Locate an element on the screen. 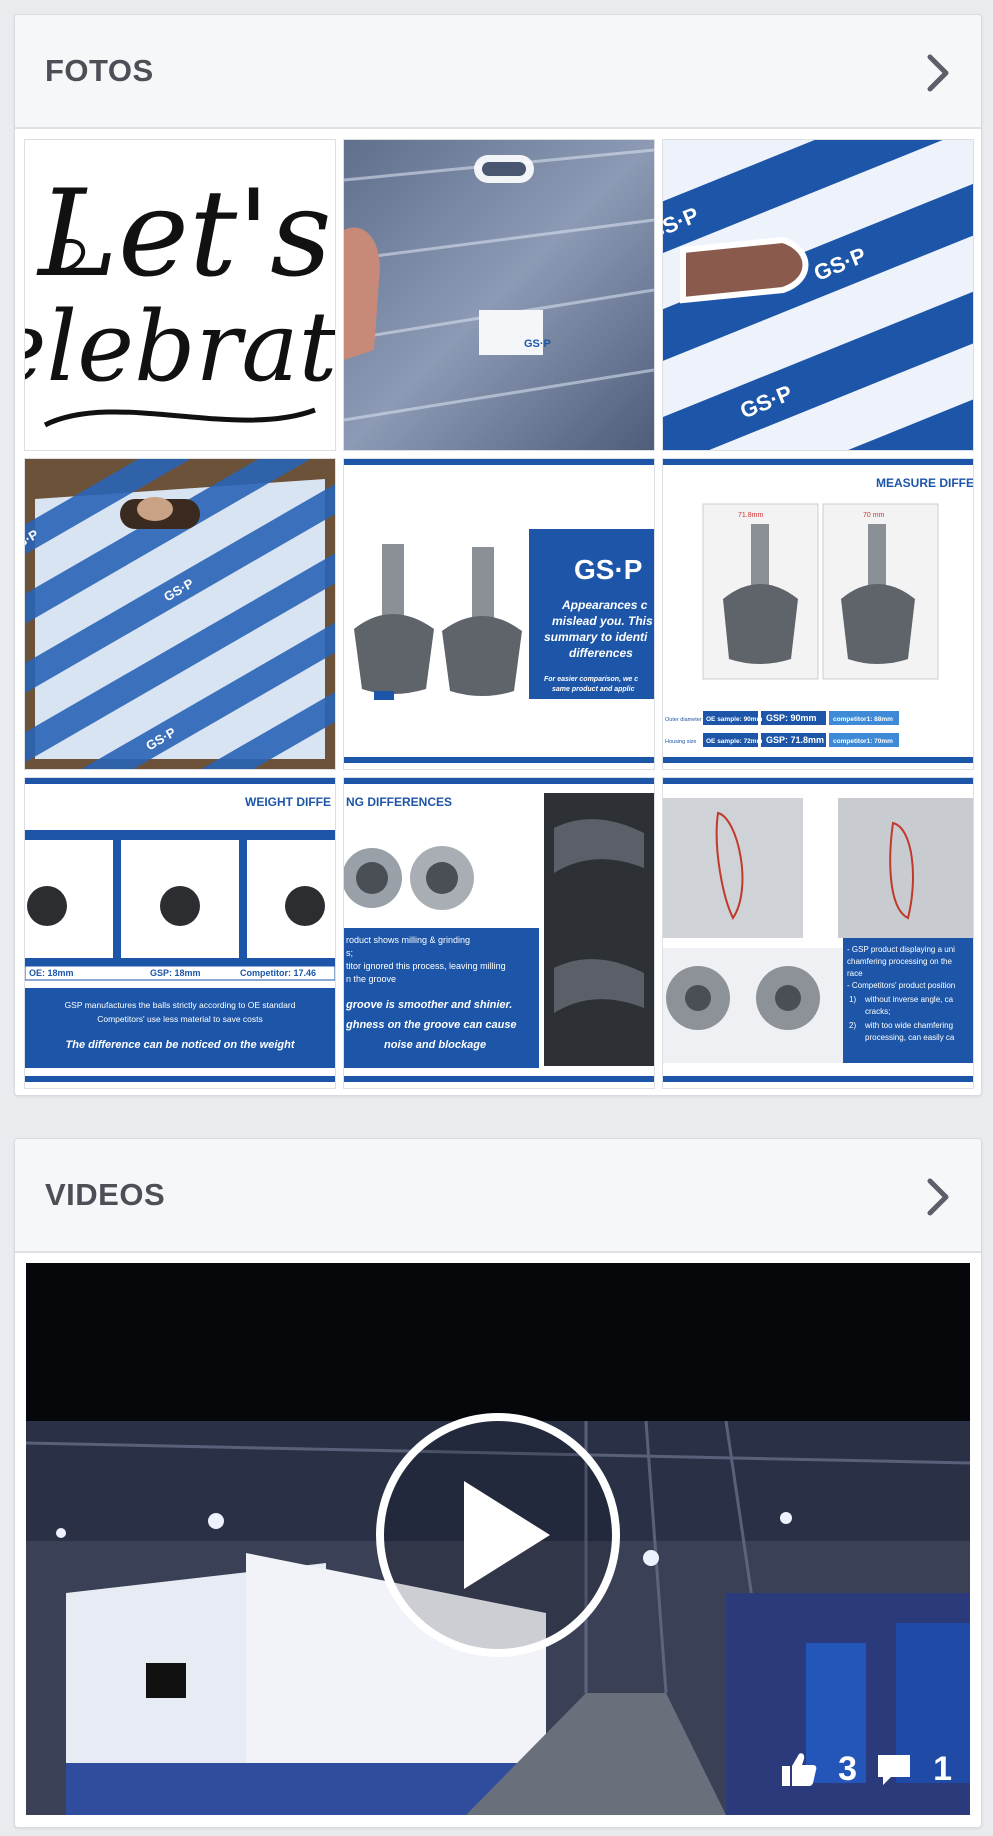 This screenshot has height=1836, width=993. celebrate-lettering-image: Let's celebrate is located at coordinates (180, 295).